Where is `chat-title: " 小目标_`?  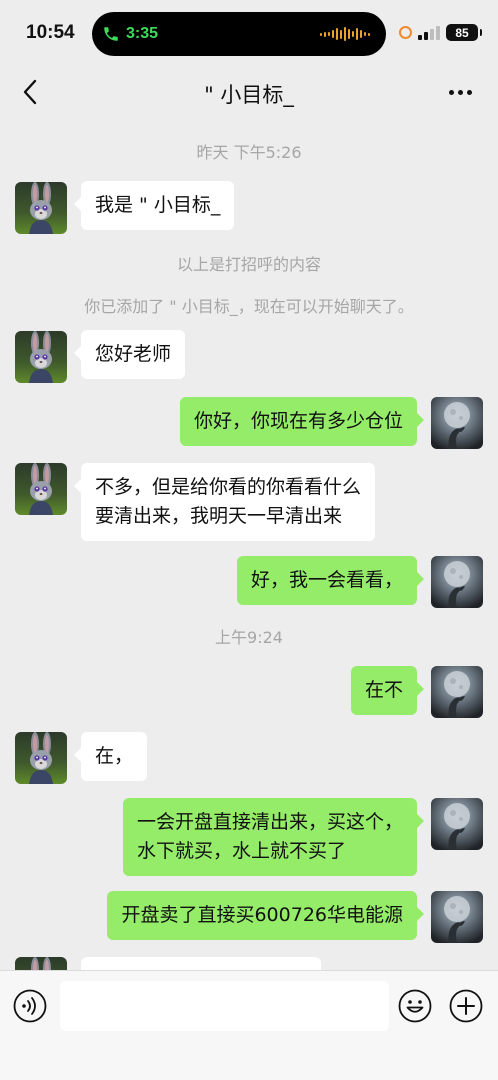
chat-title: " 小目标_ is located at coordinates (249, 95).